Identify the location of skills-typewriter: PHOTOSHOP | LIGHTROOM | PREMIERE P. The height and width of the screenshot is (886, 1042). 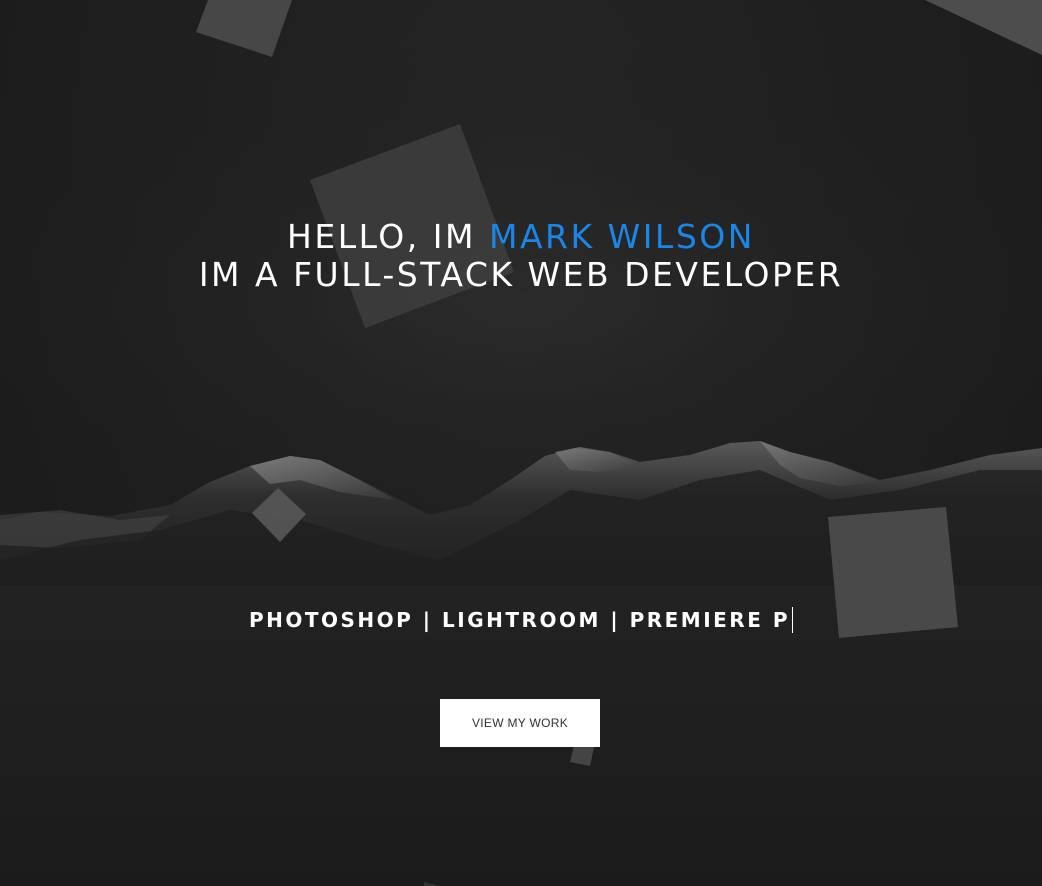
(521, 620).